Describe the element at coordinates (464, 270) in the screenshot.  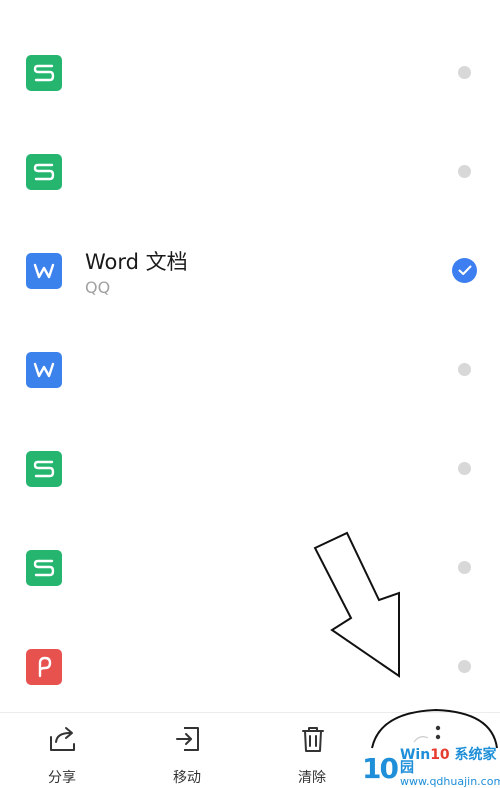
I see `selected-check-icon` at that location.